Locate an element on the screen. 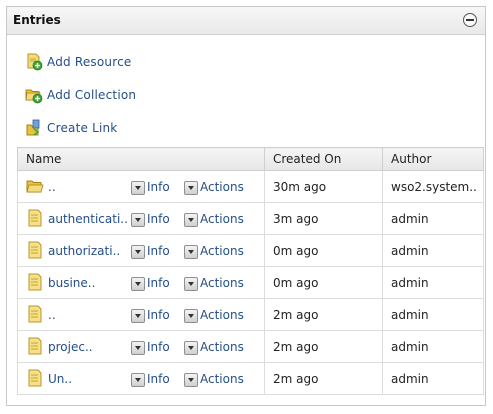 This screenshot has width=493, height=414. name-cell: authenticati.. Info Actions is located at coordinates (141, 218).